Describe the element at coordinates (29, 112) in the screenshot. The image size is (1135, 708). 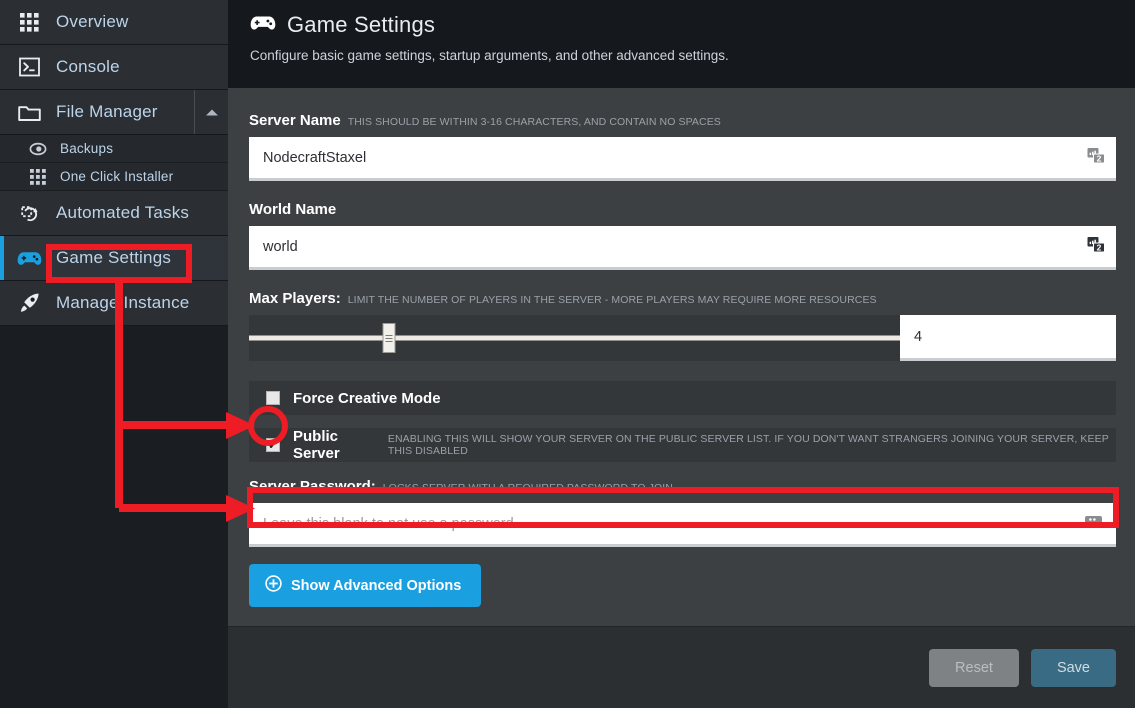
I see `folder-icon` at that location.